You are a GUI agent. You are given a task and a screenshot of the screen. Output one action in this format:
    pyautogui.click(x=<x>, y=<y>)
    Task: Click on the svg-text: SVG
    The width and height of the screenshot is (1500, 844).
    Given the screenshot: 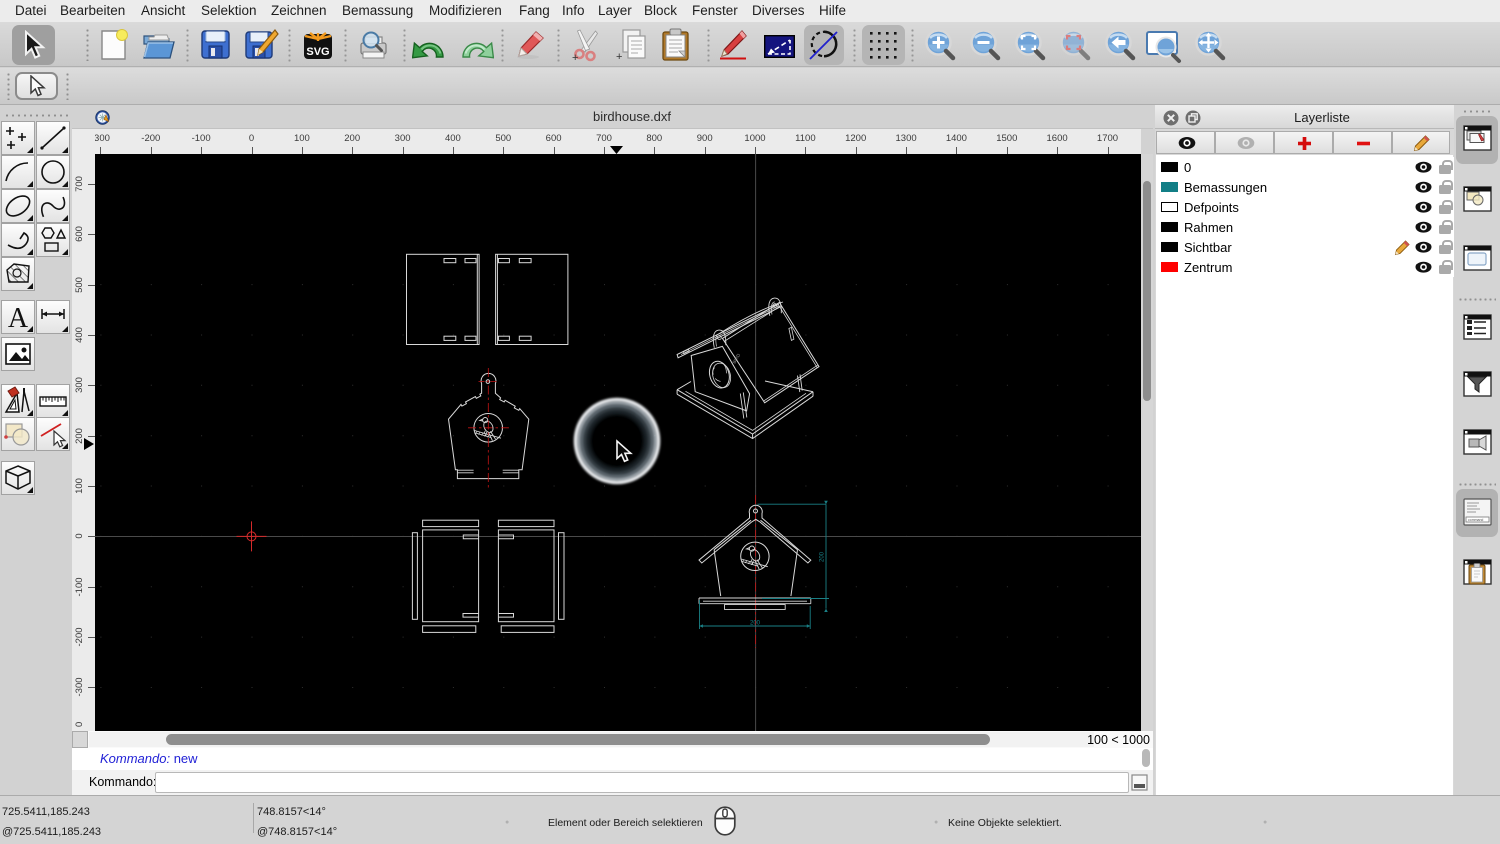 What is the action you would take?
    pyautogui.click(x=317, y=52)
    